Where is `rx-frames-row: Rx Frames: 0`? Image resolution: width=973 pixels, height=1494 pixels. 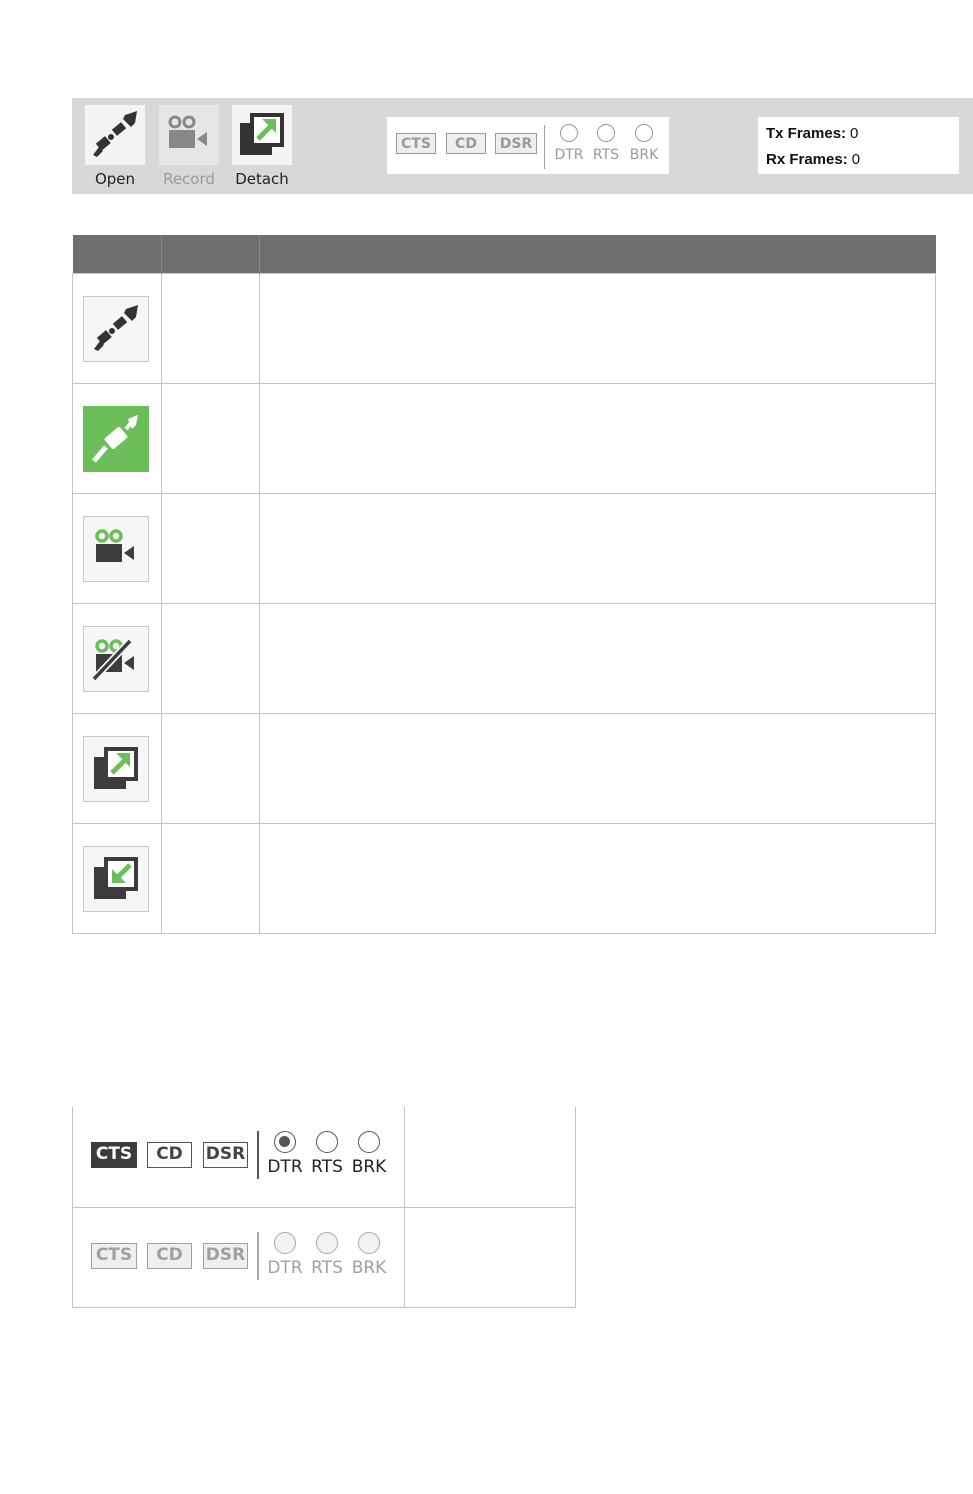
rx-frames-row: Rx Frames: 0 is located at coordinates (813, 159).